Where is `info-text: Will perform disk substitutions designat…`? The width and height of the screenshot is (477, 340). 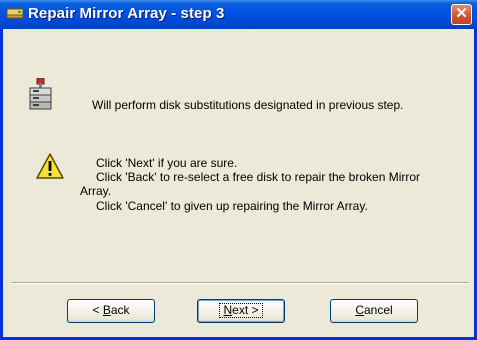
info-text: Will perform disk substitutions designat… is located at coordinates (248, 105).